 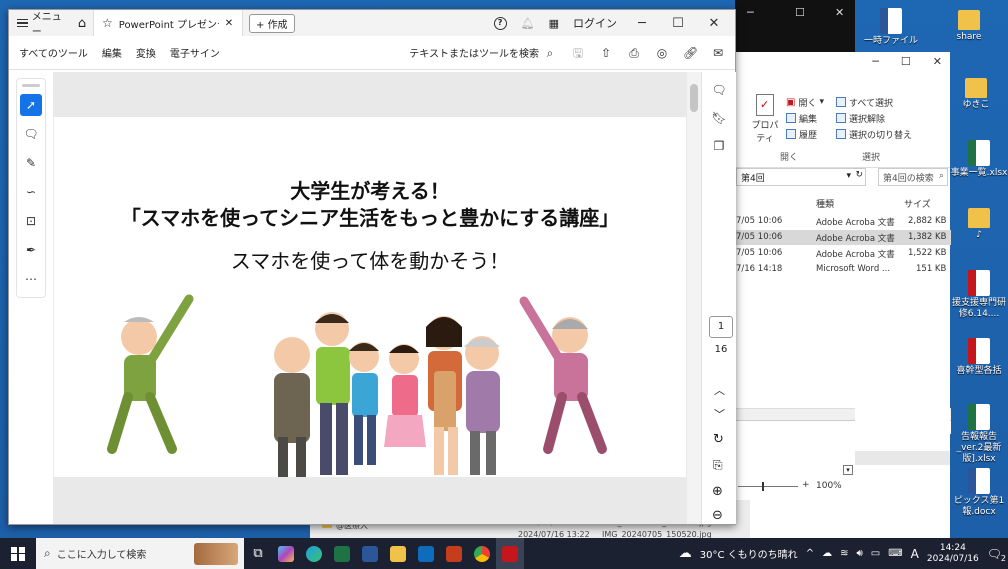 I want to click on file-row: 7/16 14:18 Microsoft Word ... 151 KB, so click(x=843, y=269).